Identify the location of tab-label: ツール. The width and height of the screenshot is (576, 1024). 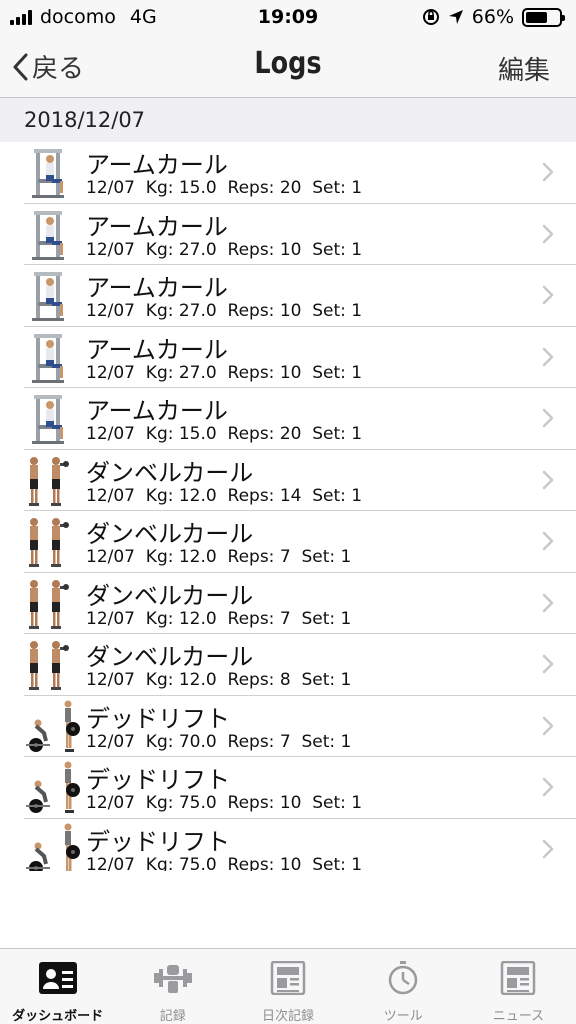
(403, 1016).